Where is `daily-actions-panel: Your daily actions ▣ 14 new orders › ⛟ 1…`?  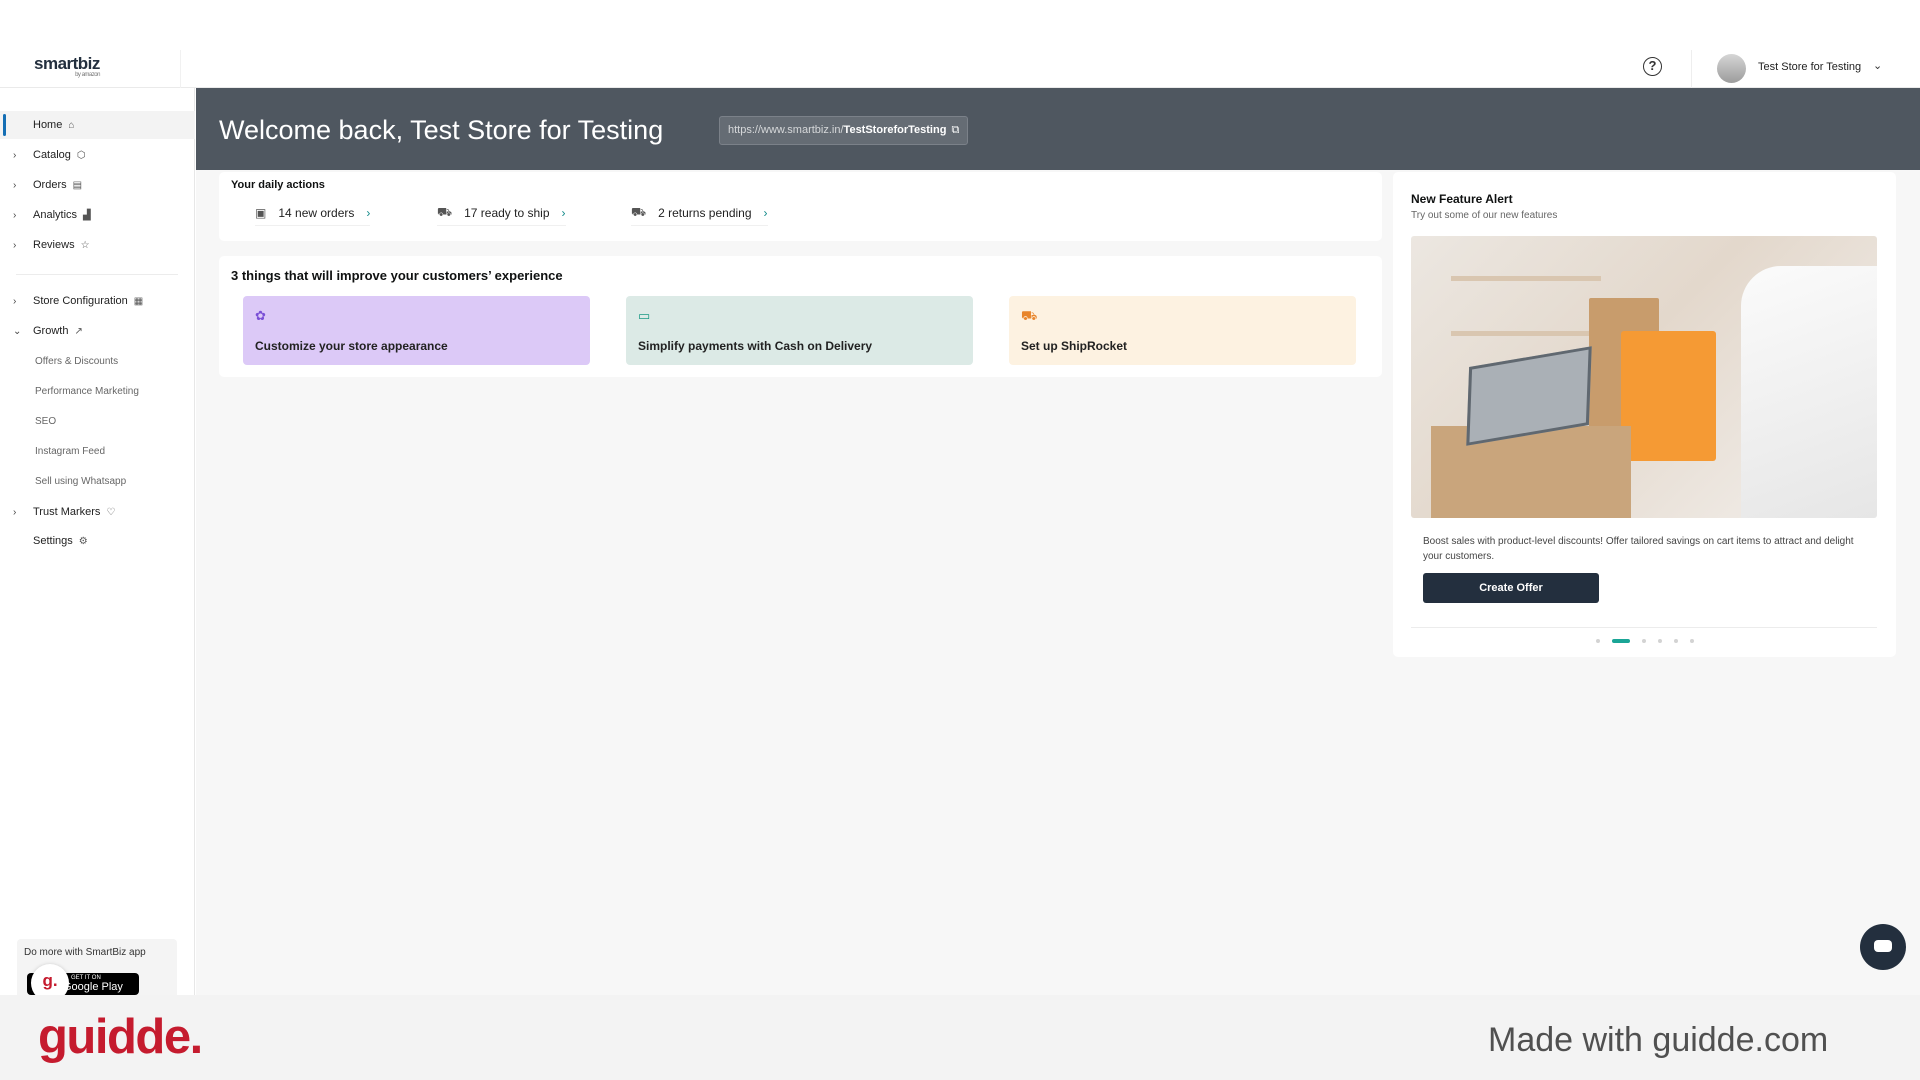 daily-actions-panel: Your daily actions ▣ 14 new orders › ⛟ 1… is located at coordinates (800, 206).